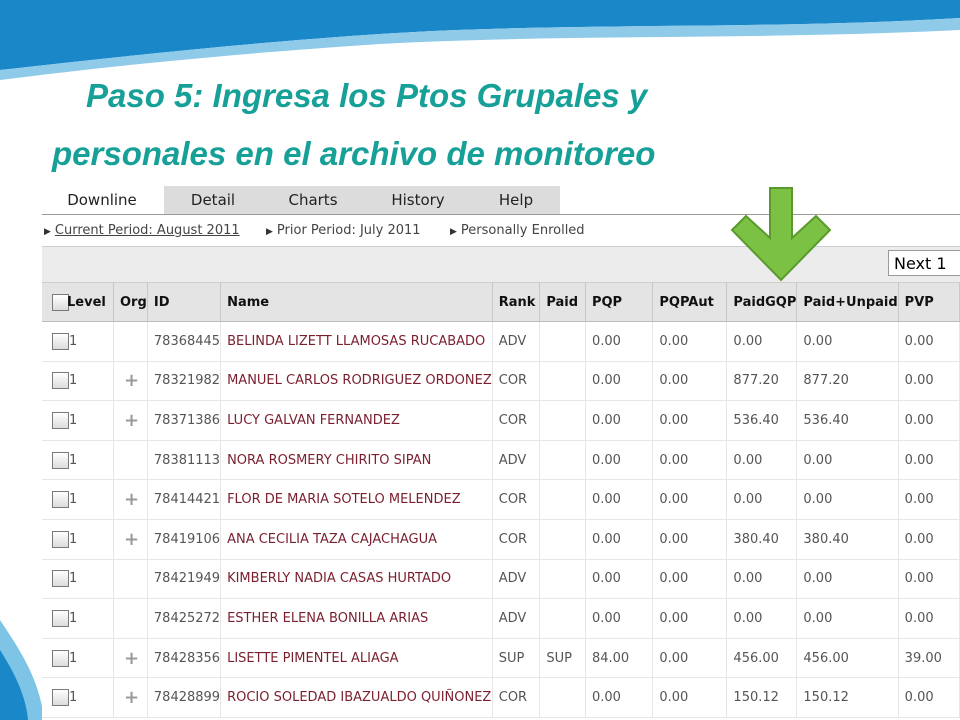 The width and height of the screenshot is (960, 720). What do you see at coordinates (102, 200) in the screenshot?
I see `tab-downline: Downline` at bounding box center [102, 200].